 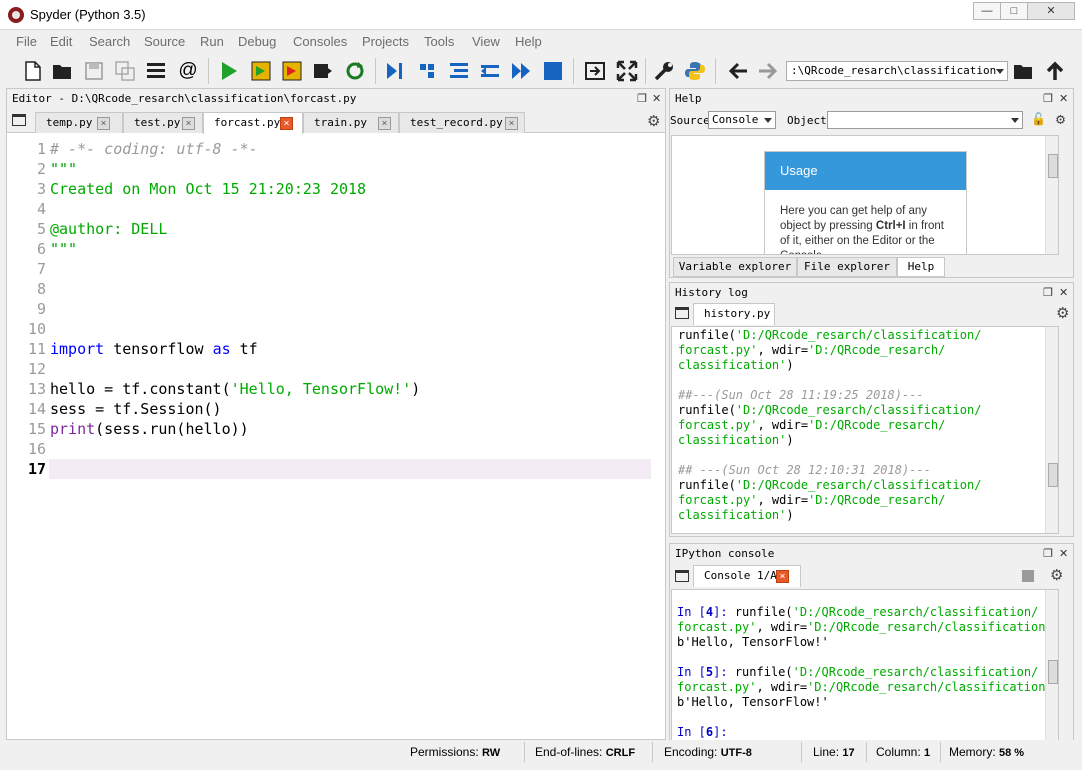 I want to click on maximize-pane-icon, so click(x=595, y=71).